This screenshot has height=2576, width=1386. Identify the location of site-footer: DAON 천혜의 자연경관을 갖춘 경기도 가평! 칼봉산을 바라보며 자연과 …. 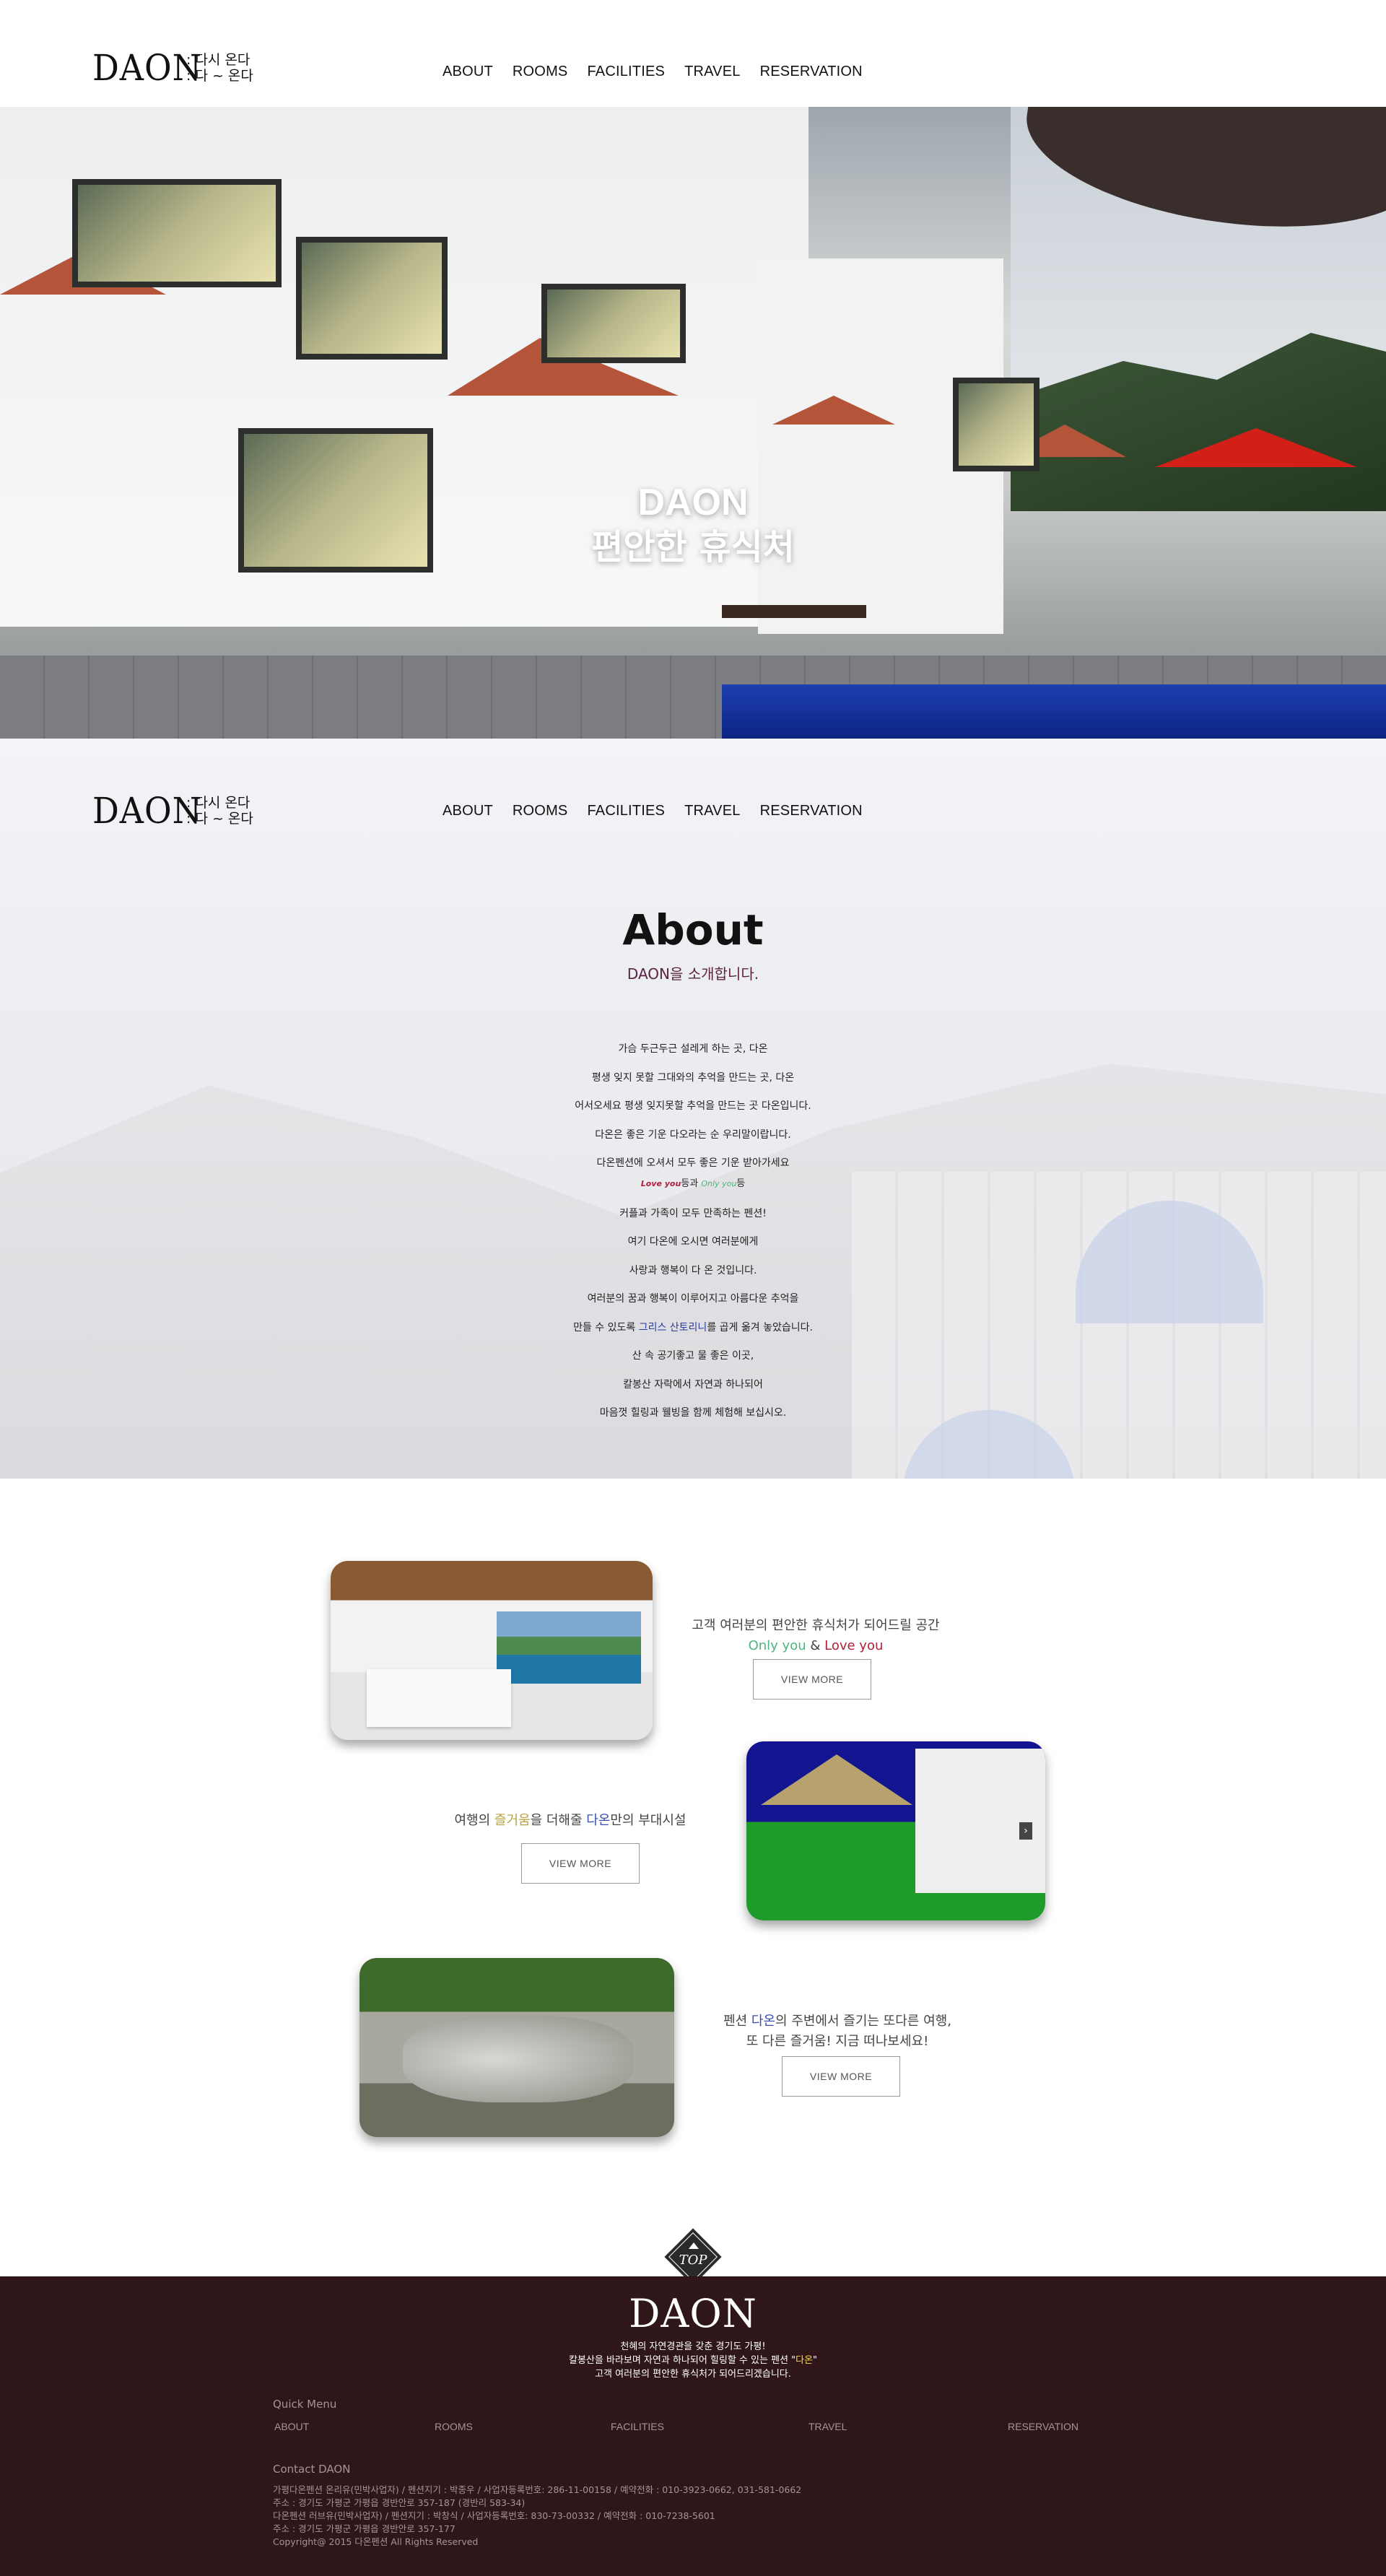
(693, 2426).